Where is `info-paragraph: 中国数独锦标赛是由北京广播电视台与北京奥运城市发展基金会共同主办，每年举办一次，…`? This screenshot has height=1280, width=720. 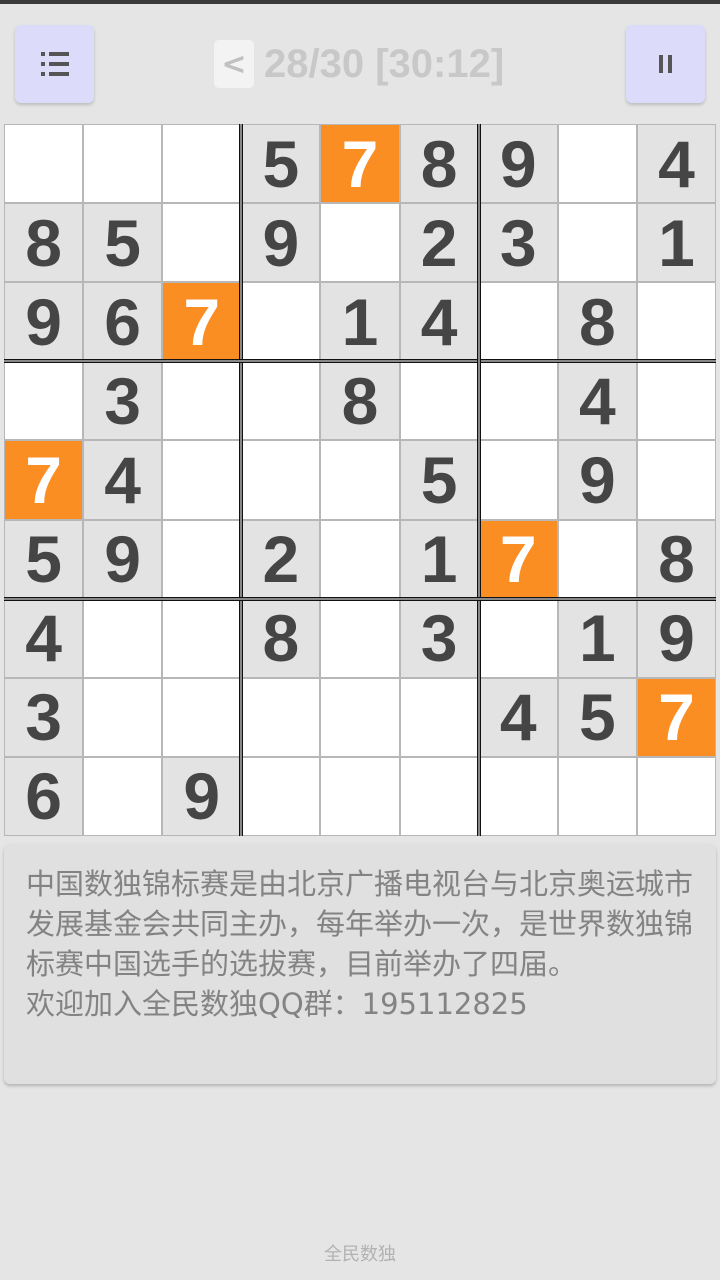
info-paragraph: 中国数独锦标赛是由北京广播电视台与北京奥运城市发展基金会共同主办，每年举办一次，… is located at coordinates (360, 924).